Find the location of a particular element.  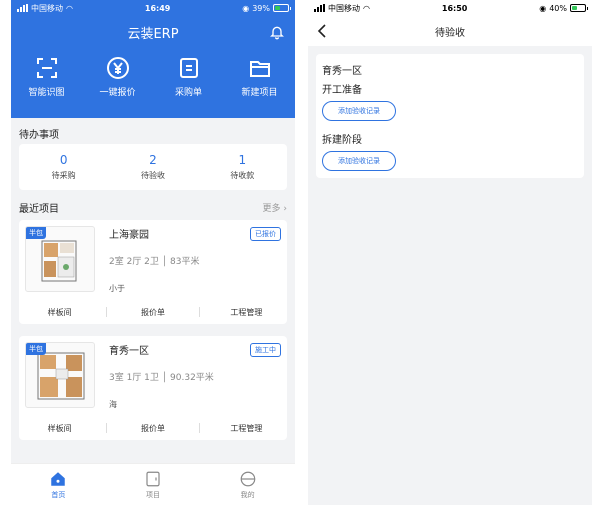

todo-pending-purchase: 0 待采购 is located at coordinates (64, 167).